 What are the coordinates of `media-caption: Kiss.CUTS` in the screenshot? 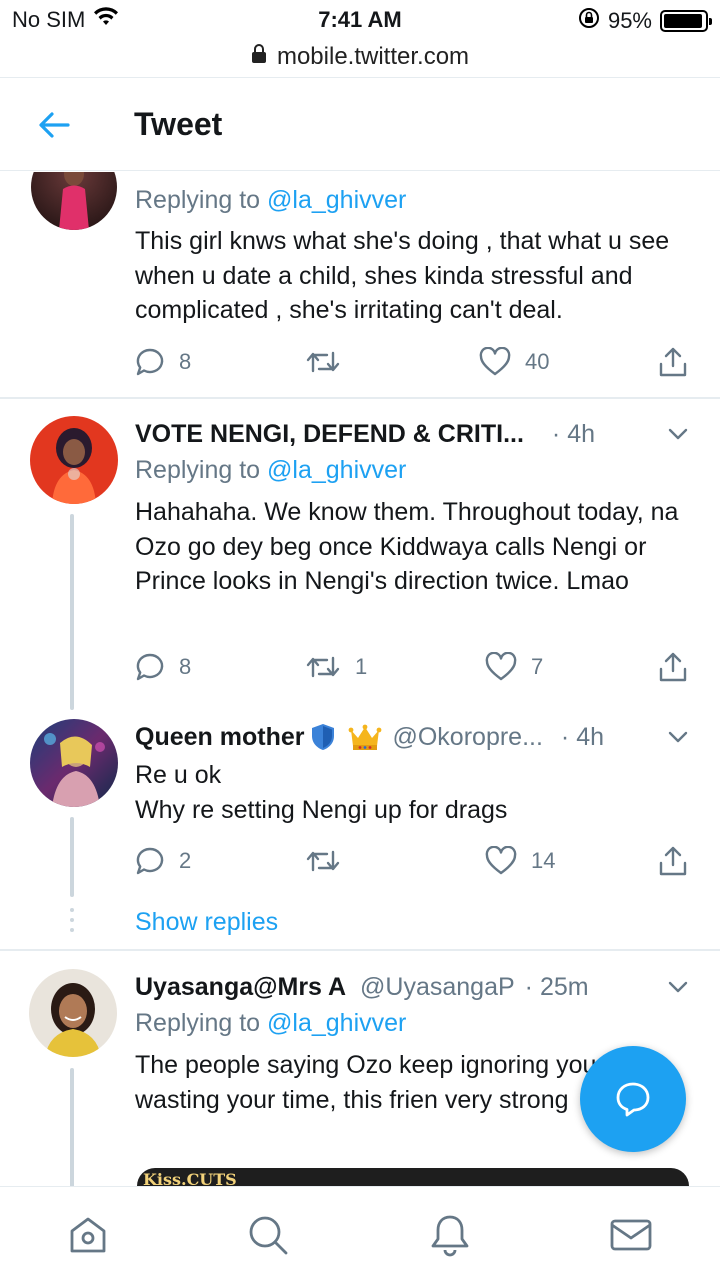 It's located at (190, 1178).